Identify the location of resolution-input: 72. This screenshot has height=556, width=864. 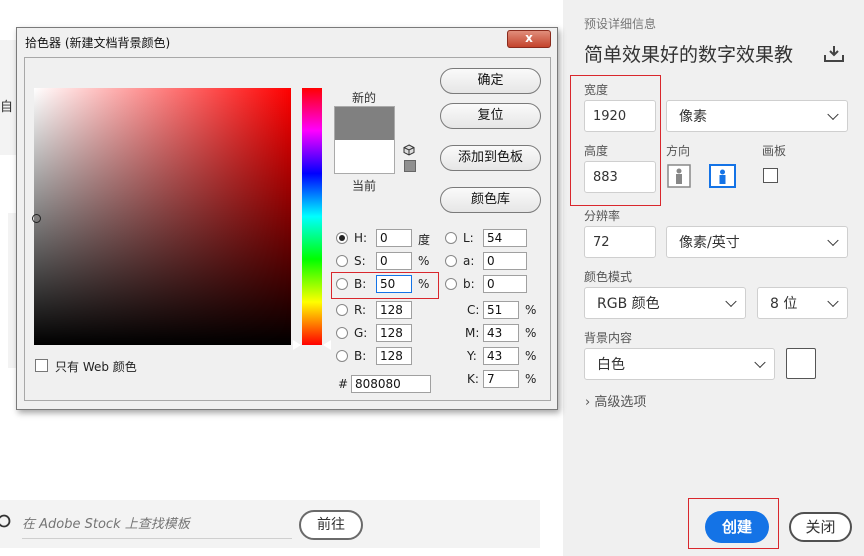
(620, 242).